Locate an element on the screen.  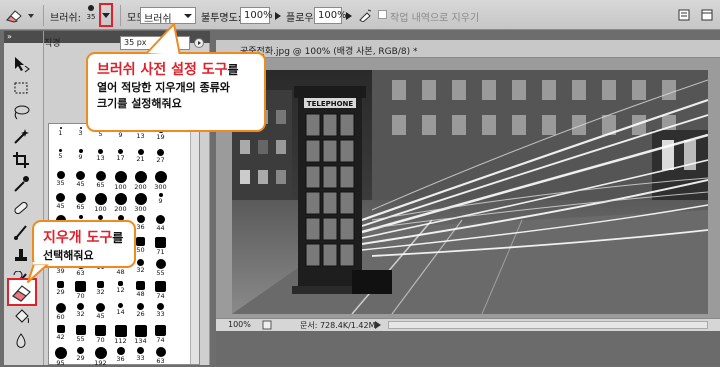
toolbox-header: » is located at coordinates (23, 37).